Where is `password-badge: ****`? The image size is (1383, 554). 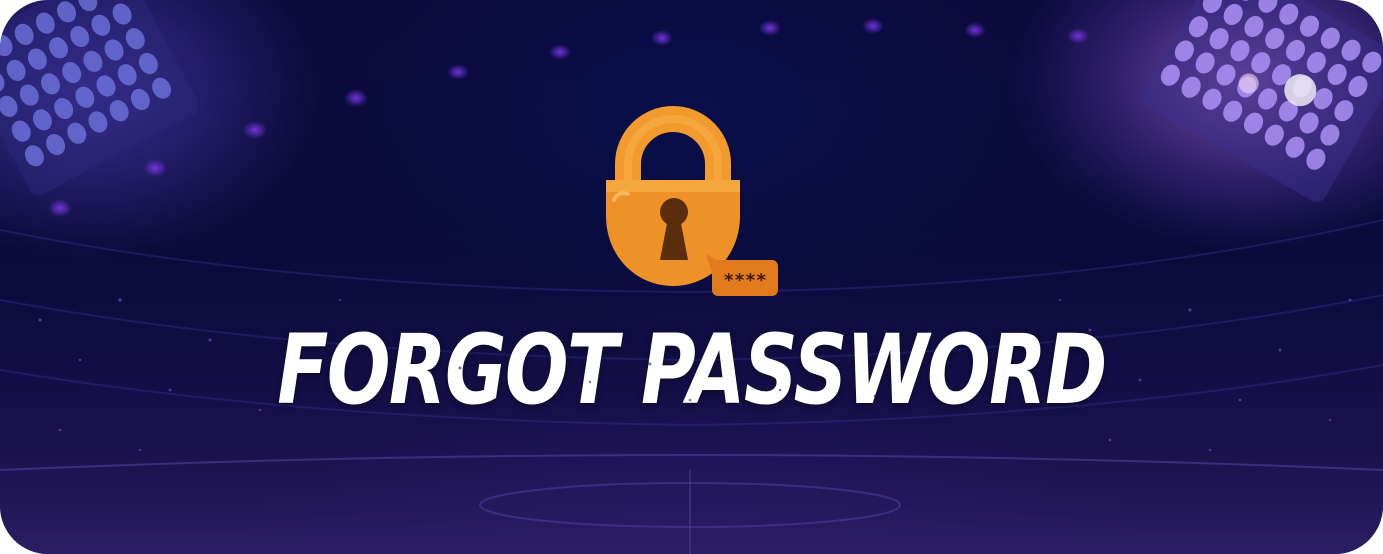
password-badge: **** is located at coordinates (742, 275).